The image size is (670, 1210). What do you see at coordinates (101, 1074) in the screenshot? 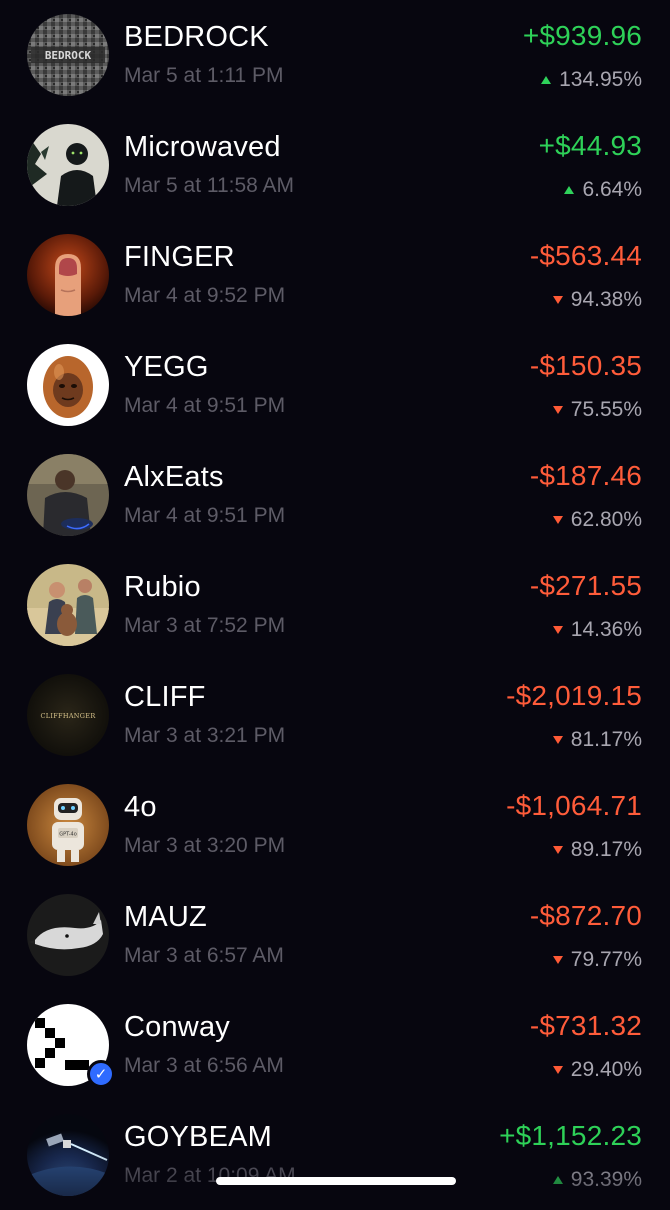
I see `verified-check-icon: ✓` at bounding box center [101, 1074].